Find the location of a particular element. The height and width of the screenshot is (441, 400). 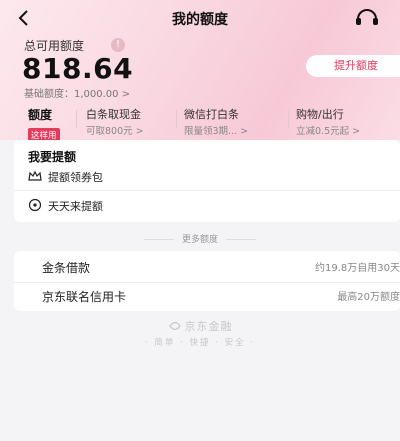

brand-label: 京东金融 is located at coordinates (208, 326).